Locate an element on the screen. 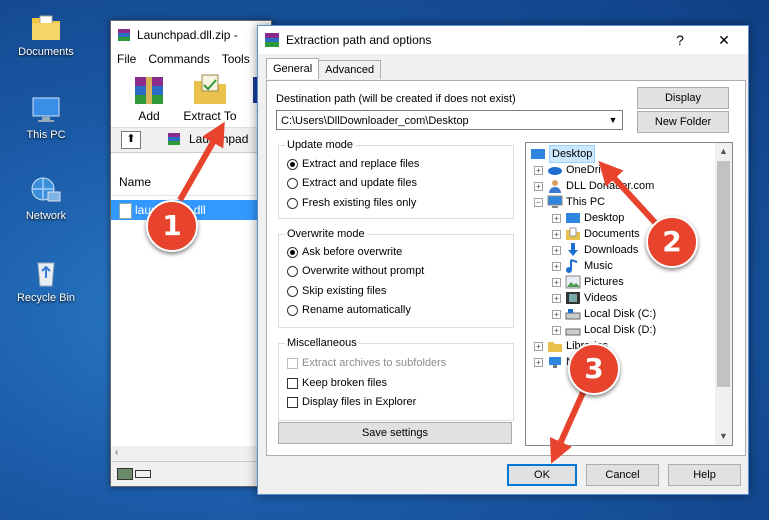  option-label: Keep broken files is located at coordinates (344, 383).